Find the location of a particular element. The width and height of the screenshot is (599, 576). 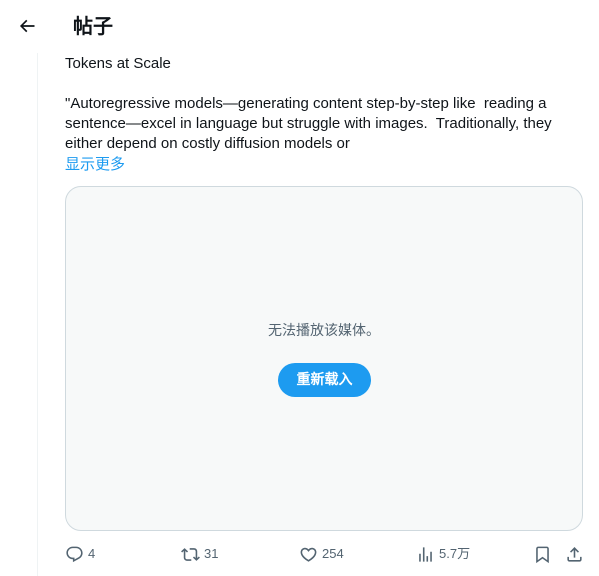

bookmark-button is located at coordinates (542, 554).